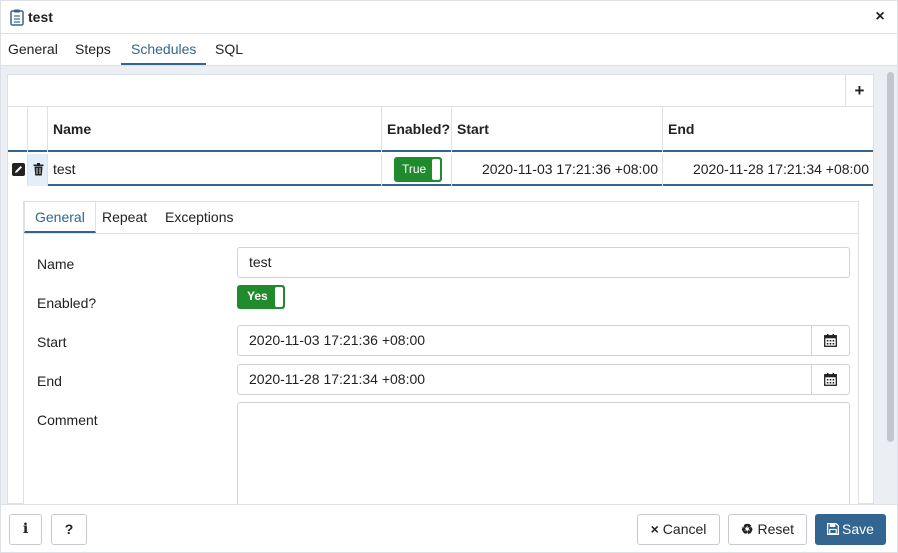 The width and height of the screenshot is (898, 553). What do you see at coordinates (164, 49) in the screenshot?
I see `tab-schedules: Schedules` at bounding box center [164, 49].